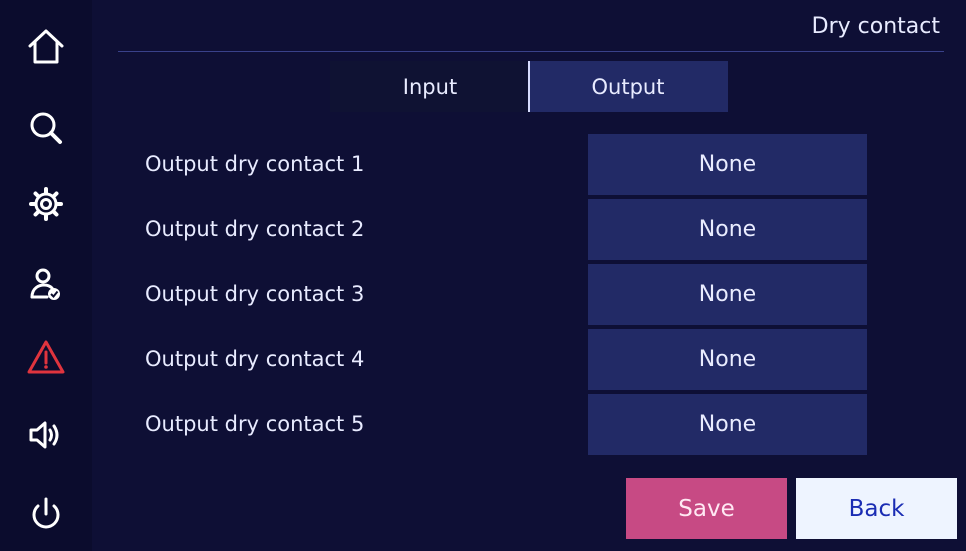 This screenshot has width=966, height=551. I want to click on sidebar-item-settings, so click(46, 204).